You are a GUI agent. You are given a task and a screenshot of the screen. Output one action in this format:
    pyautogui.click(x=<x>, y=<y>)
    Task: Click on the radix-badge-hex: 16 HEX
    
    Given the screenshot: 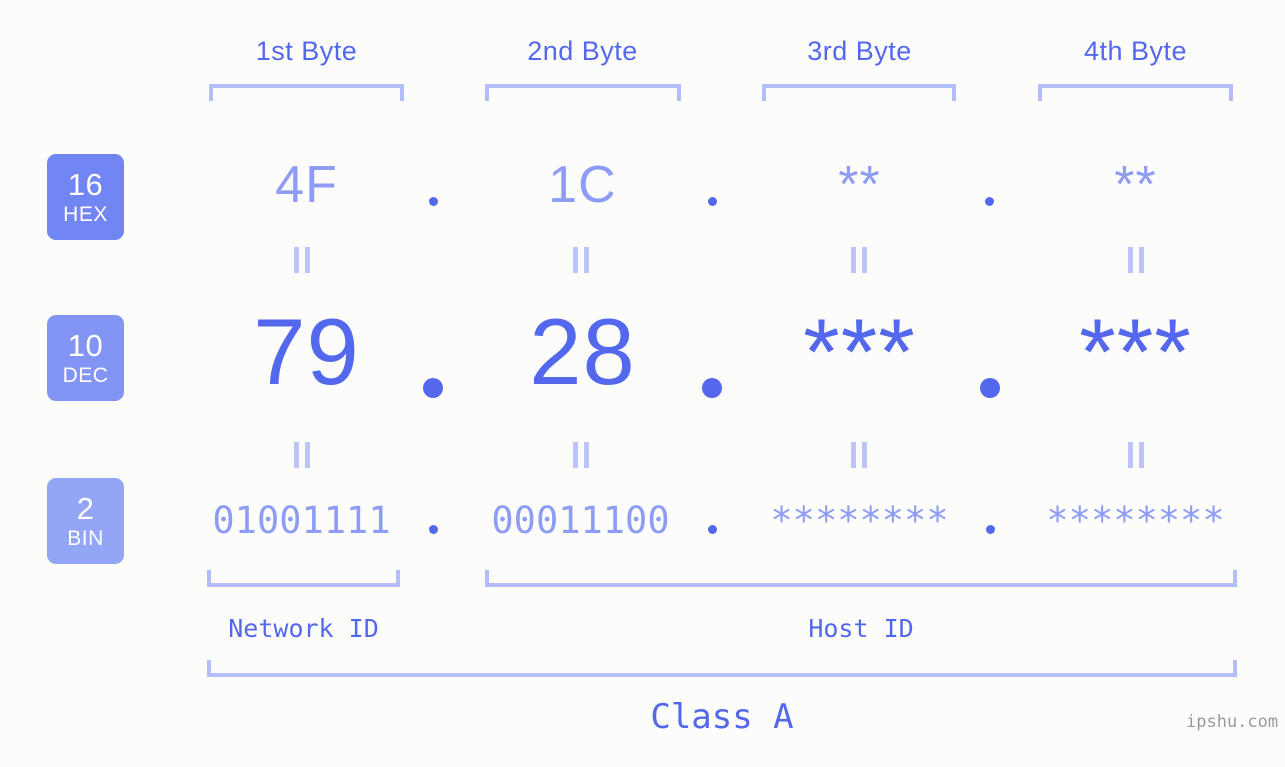 What is the action you would take?
    pyautogui.click(x=85, y=197)
    